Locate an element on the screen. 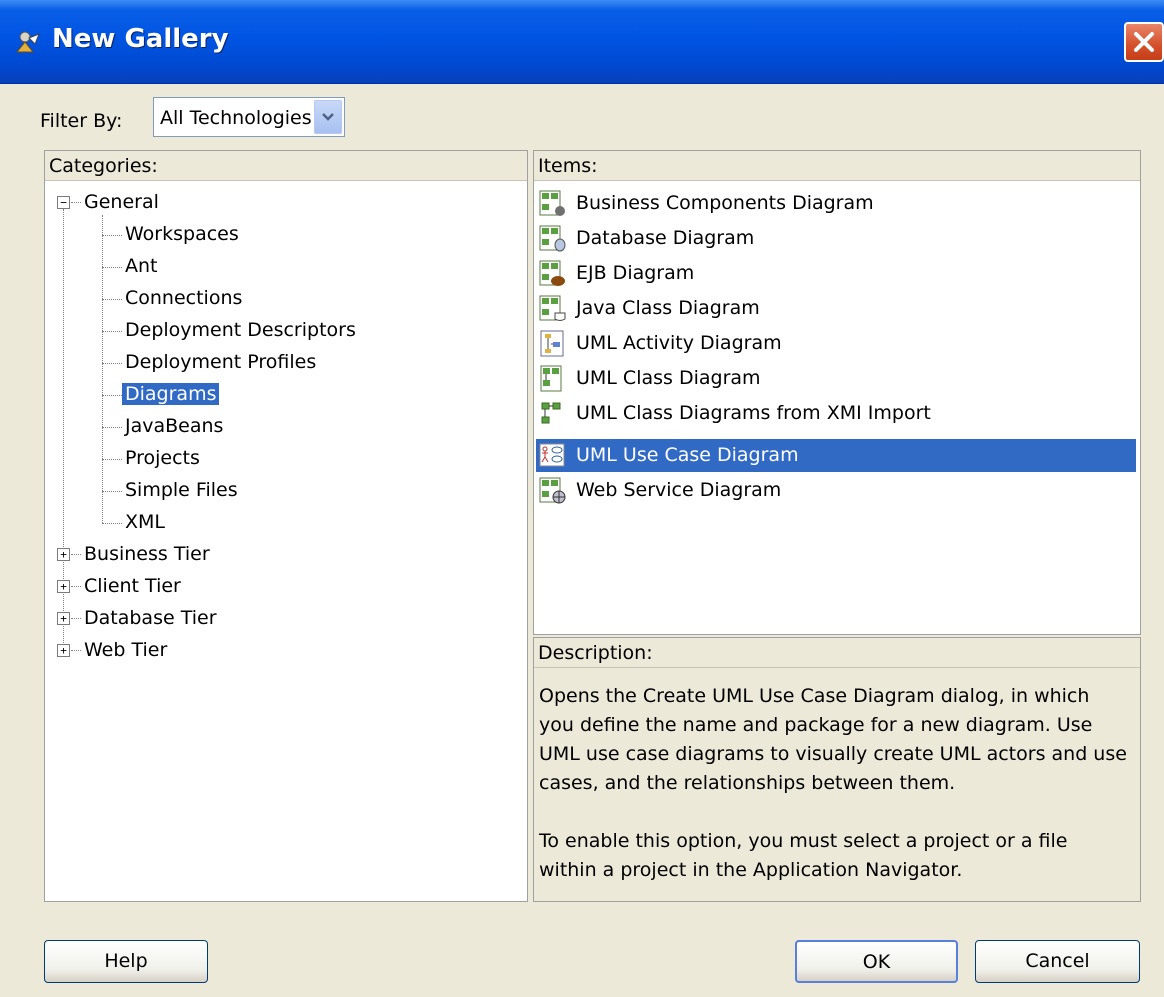 The width and height of the screenshot is (1164, 997). xmi-import-diagram-icon is located at coordinates (551, 413).